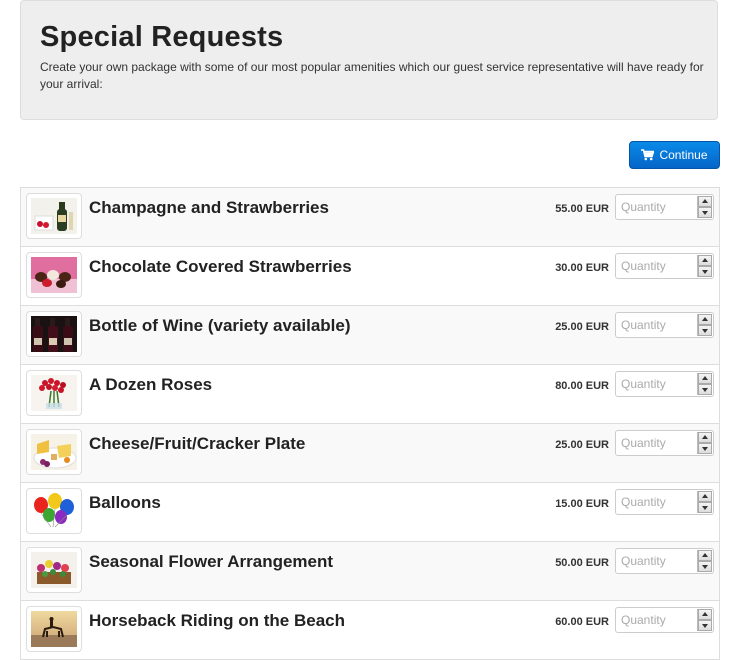 This screenshot has height=660, width=740. Describe the element at coordinates (370, 571) in the screenshot. I see `list-item: Seasonal Flower Arrangement 50.00 EUR` at that location.